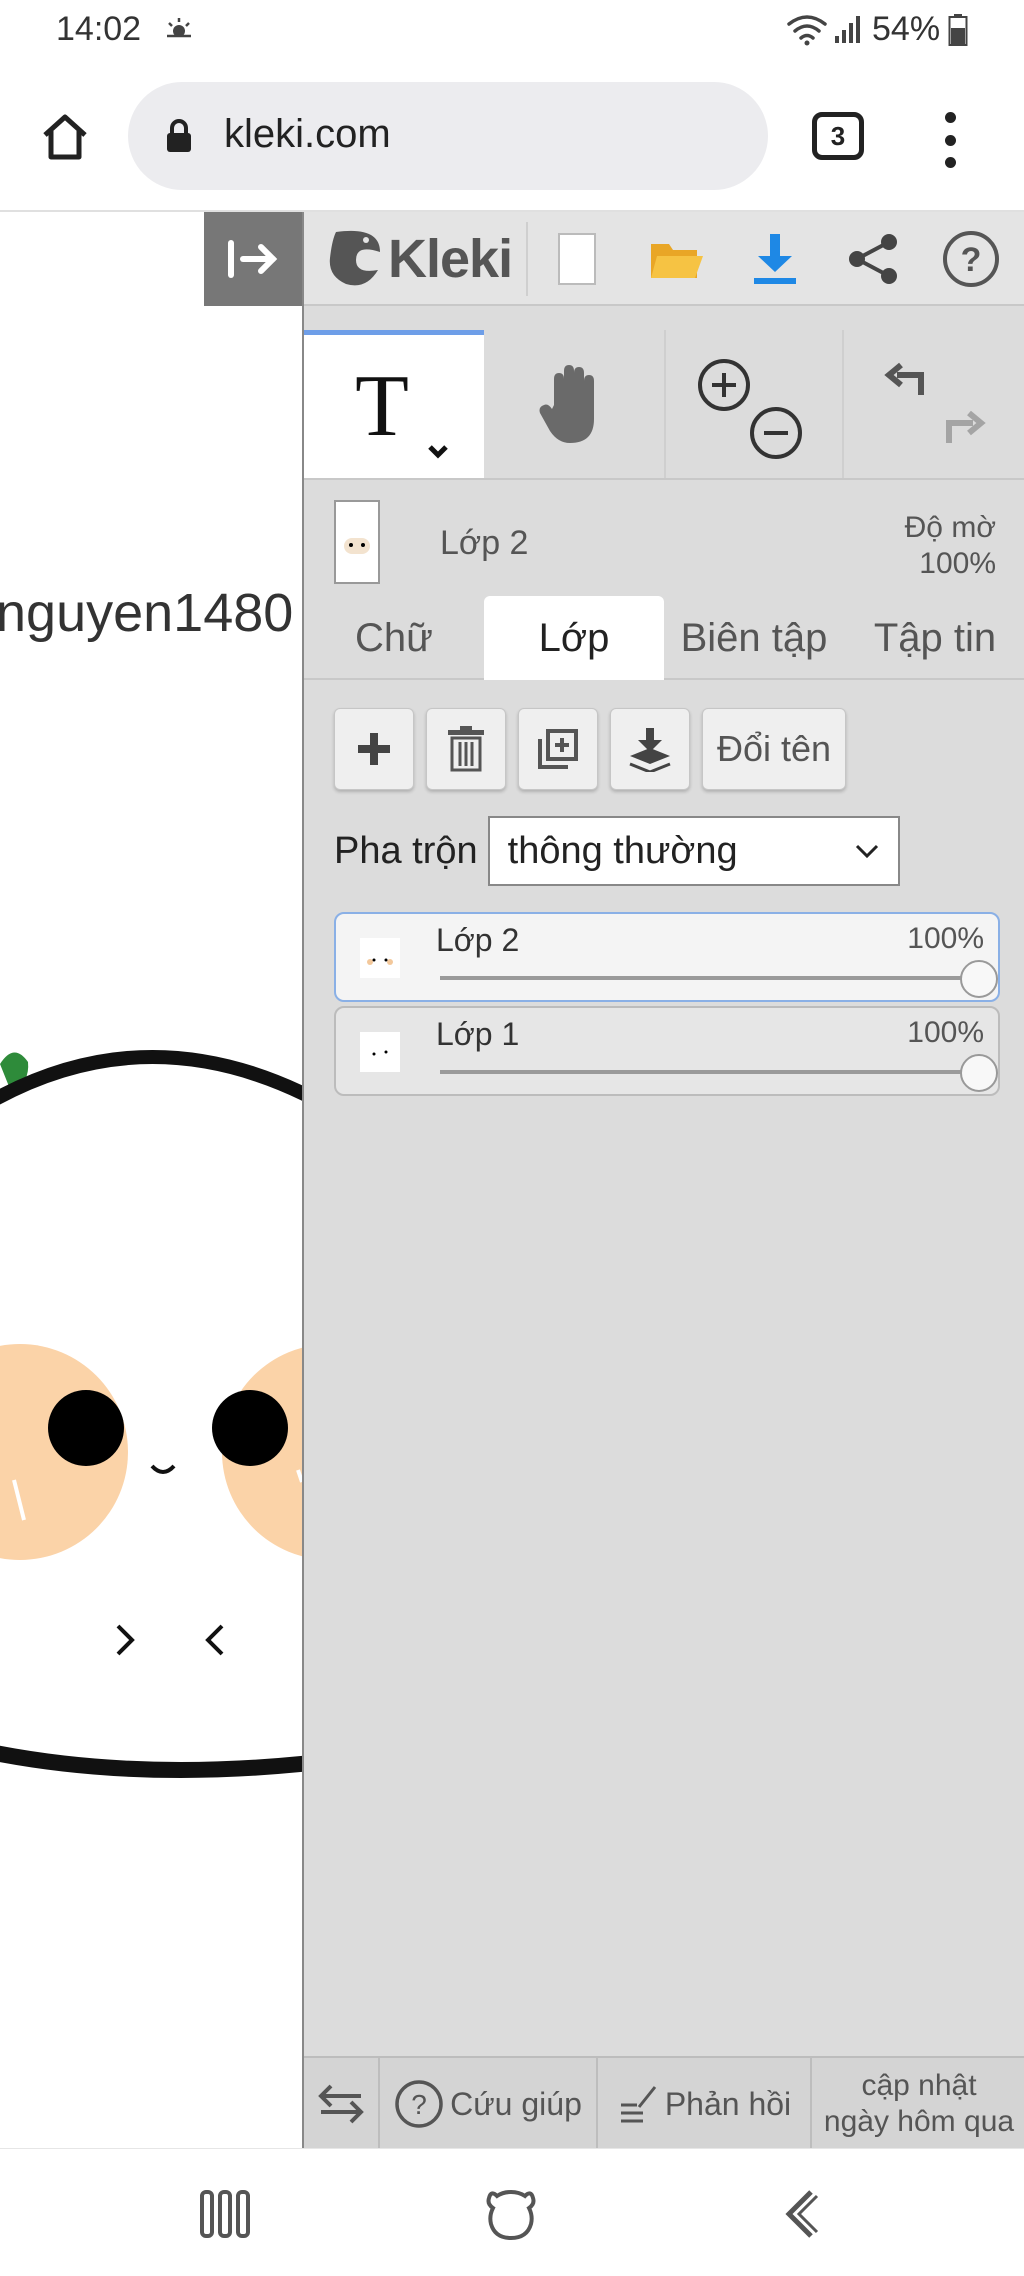 Image resolution: width=1024 pixels, height=2276 pixels. What do you see at coordinates (919, 2121) in the screenshot?
I see `update-line-2: ngày hôm qua` at bounding box center [919, 2121].